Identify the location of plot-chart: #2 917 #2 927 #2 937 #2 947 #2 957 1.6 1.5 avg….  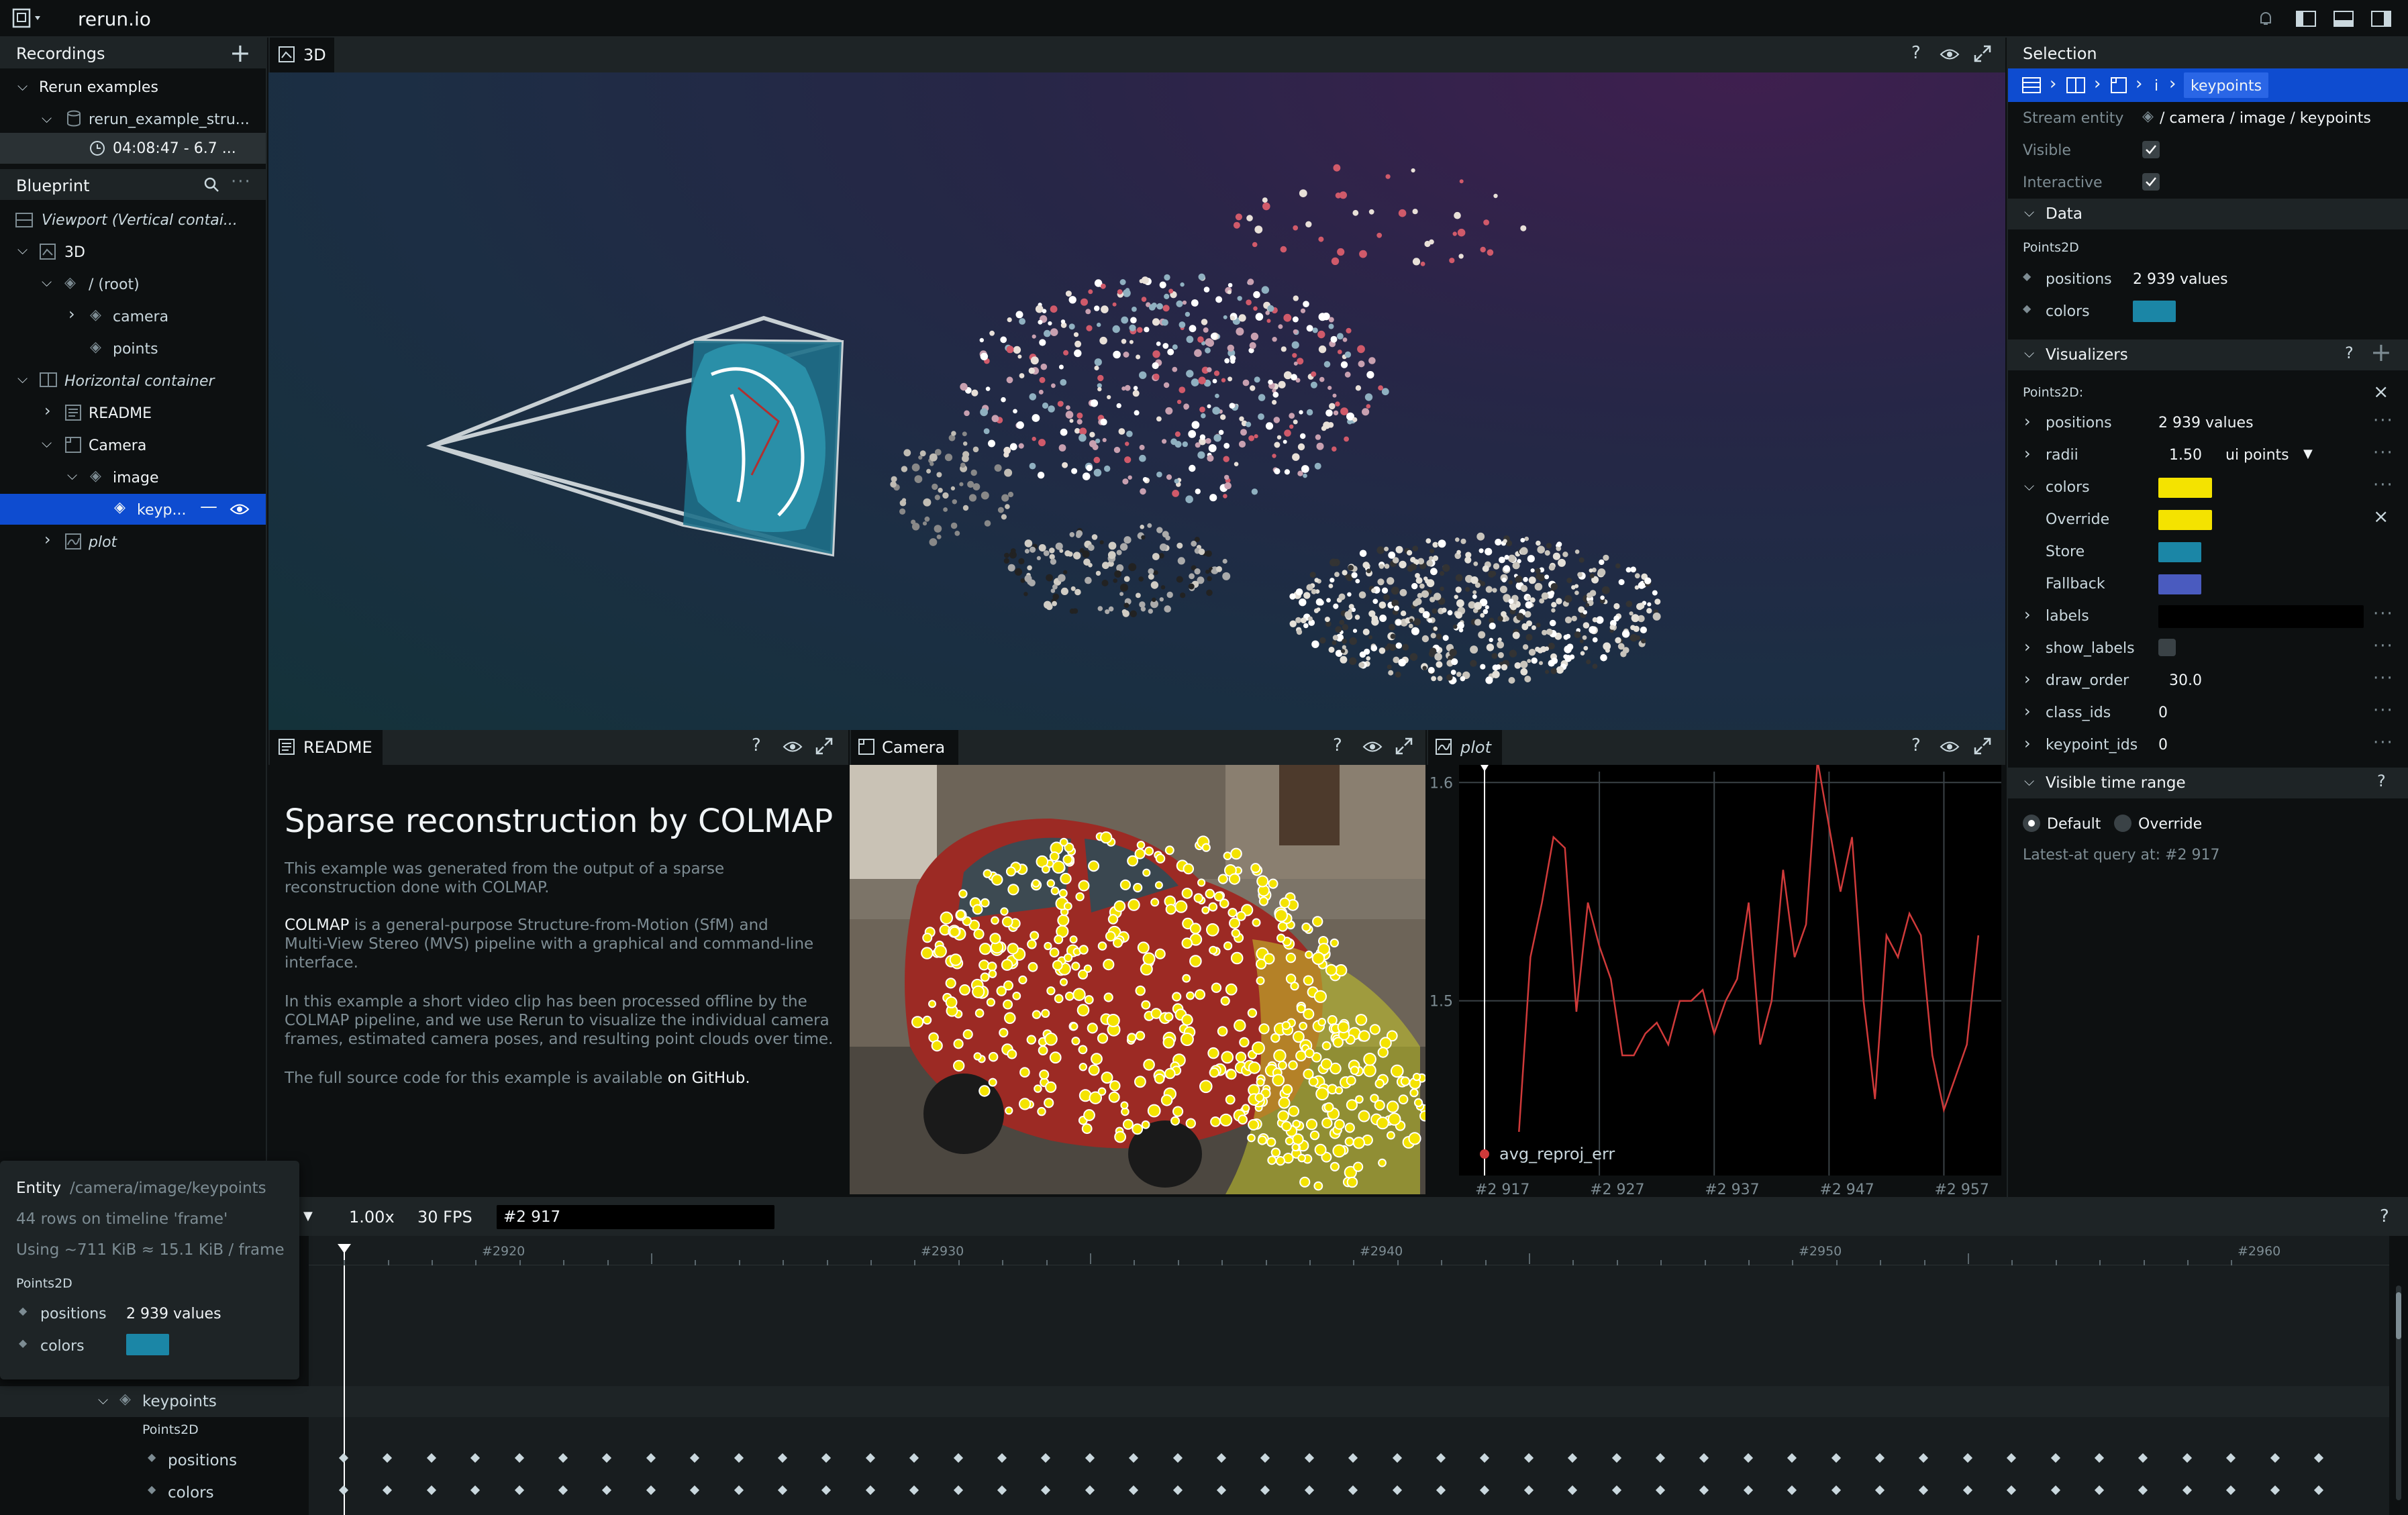
(1716, 981).